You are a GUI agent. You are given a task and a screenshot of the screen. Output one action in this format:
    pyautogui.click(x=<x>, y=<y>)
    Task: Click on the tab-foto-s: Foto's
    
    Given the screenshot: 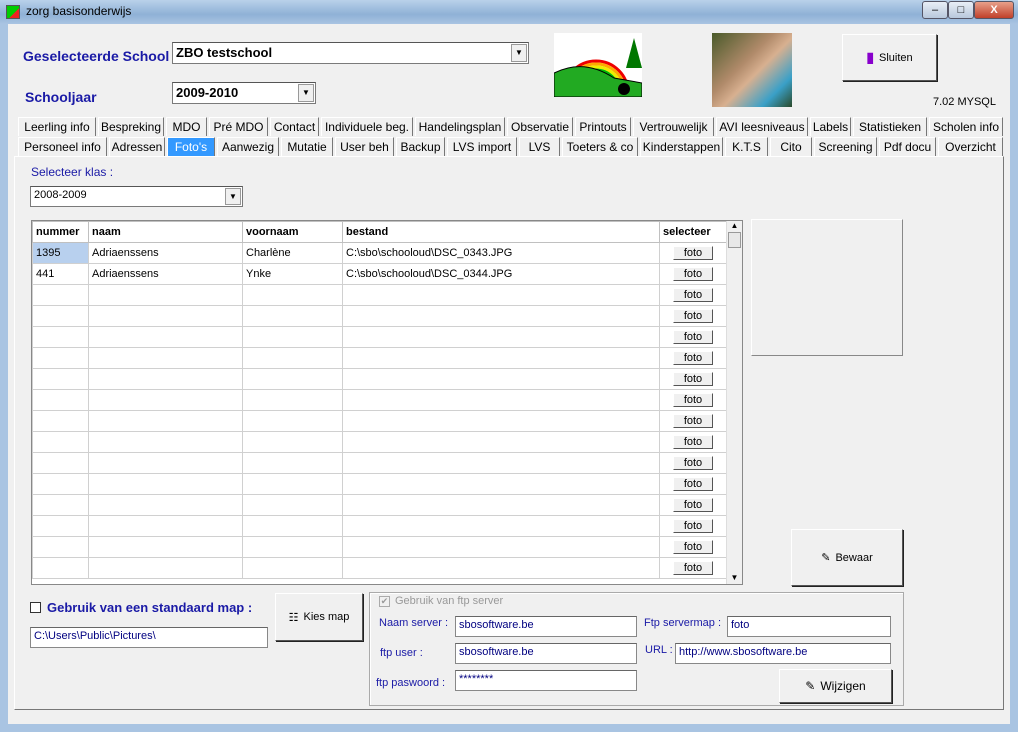 What is the action you would take?
    pyautogui.click(x=191, y=146)
    